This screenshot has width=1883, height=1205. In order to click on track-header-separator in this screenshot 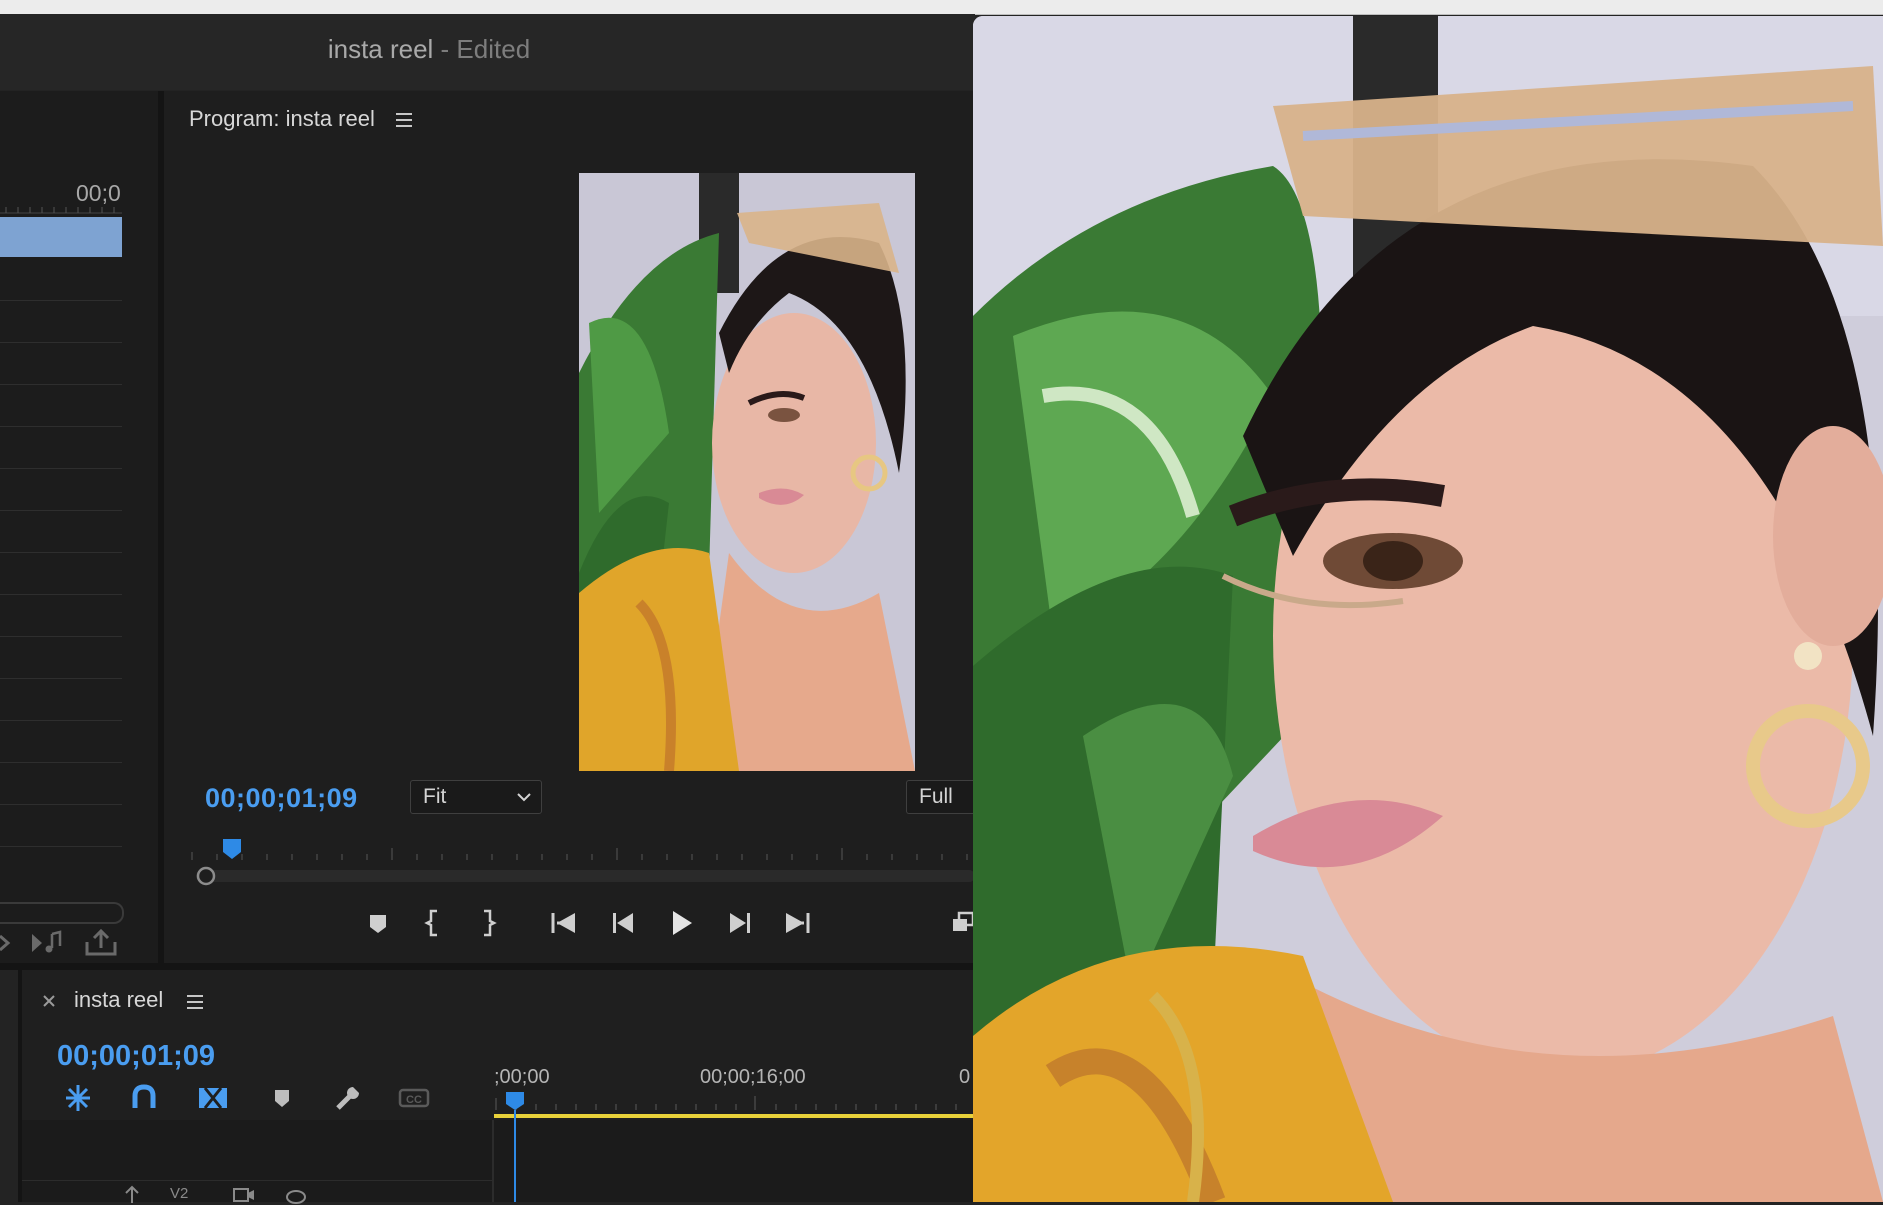, I will do `click(493, 1161)`.